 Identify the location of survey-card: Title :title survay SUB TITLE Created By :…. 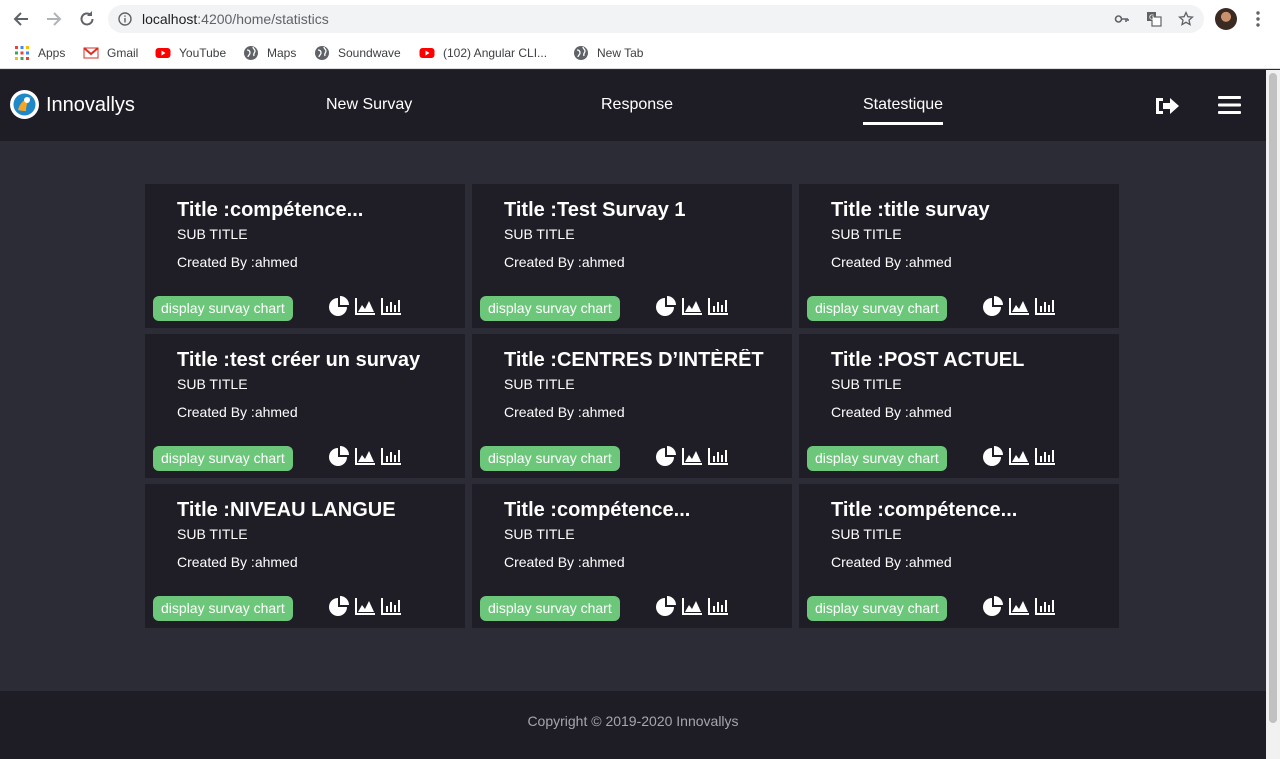
(959, 256).